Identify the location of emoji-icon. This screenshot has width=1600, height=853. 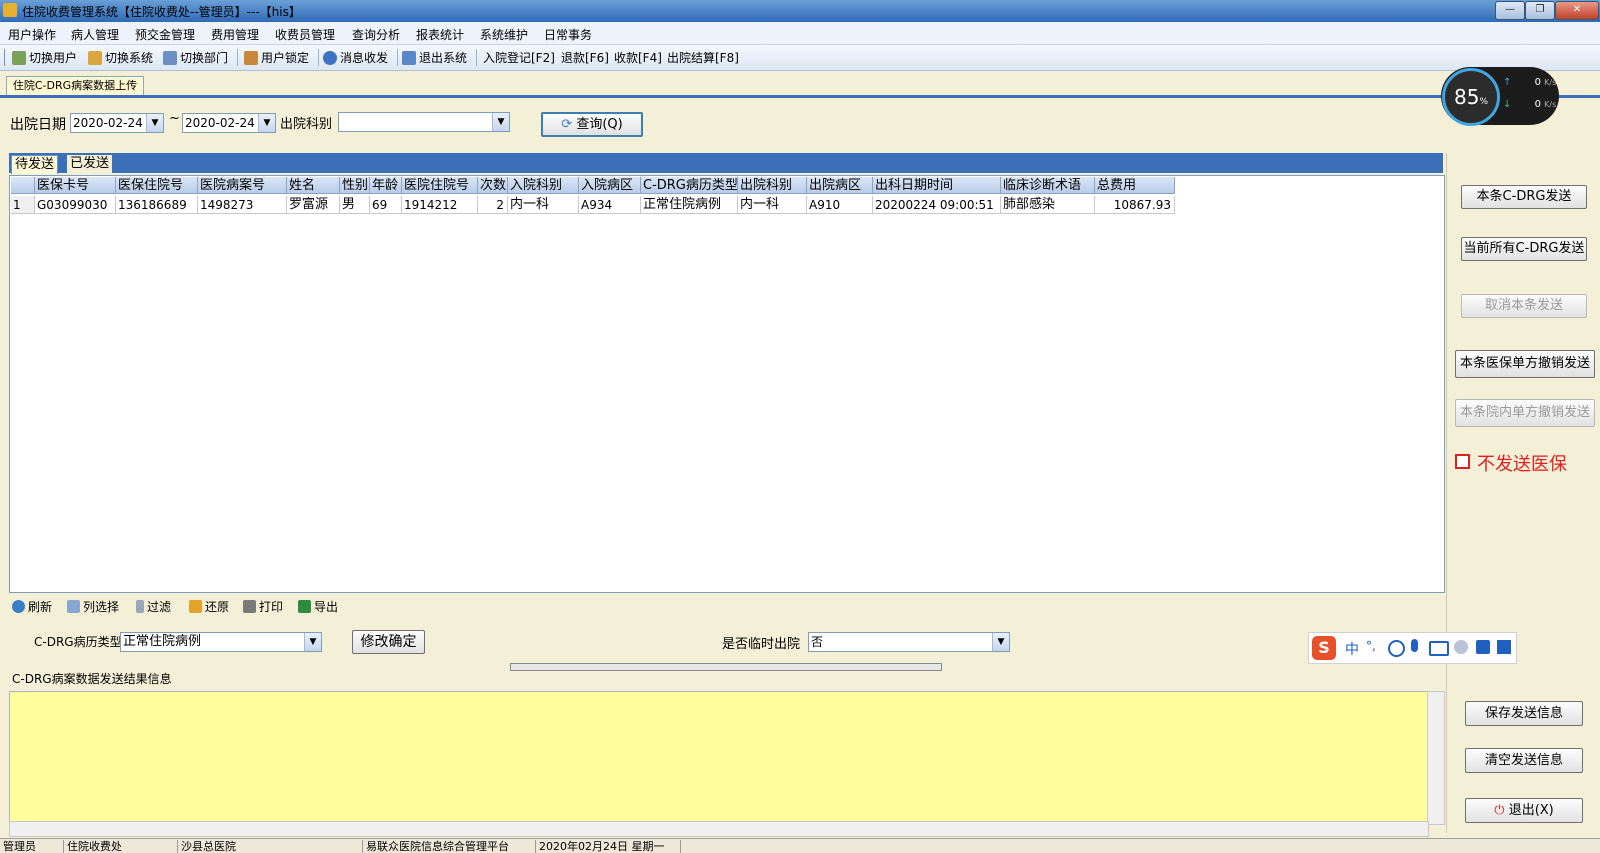
(1396, 648).